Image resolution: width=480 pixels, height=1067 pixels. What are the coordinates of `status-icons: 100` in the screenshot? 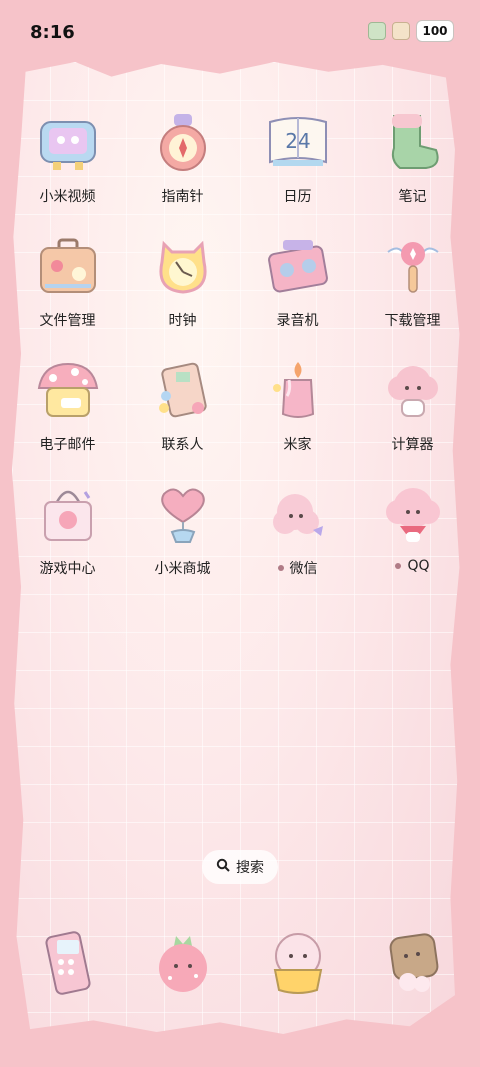 It's located at (411, 31).